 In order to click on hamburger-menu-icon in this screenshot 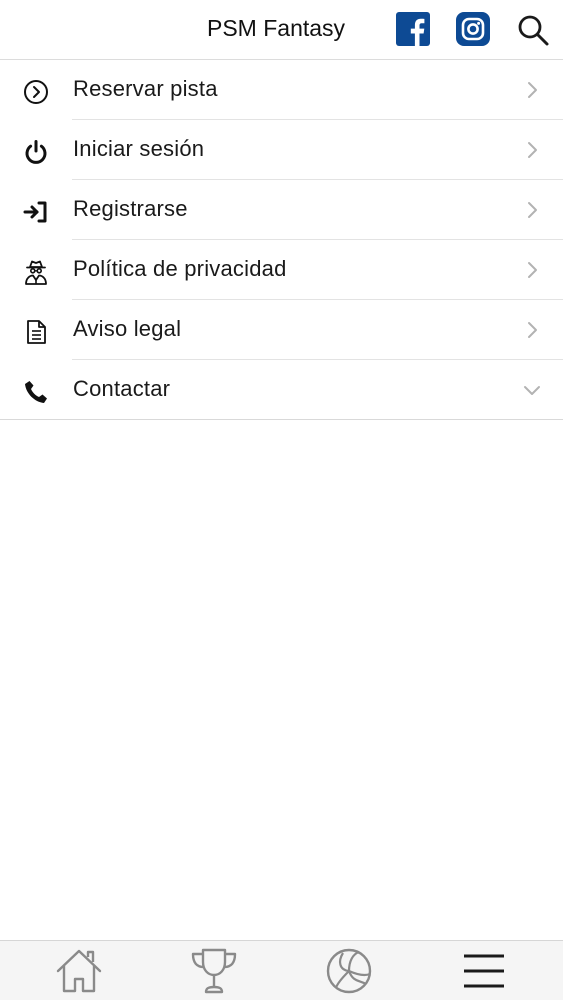, I will do `click(484, 971)`.